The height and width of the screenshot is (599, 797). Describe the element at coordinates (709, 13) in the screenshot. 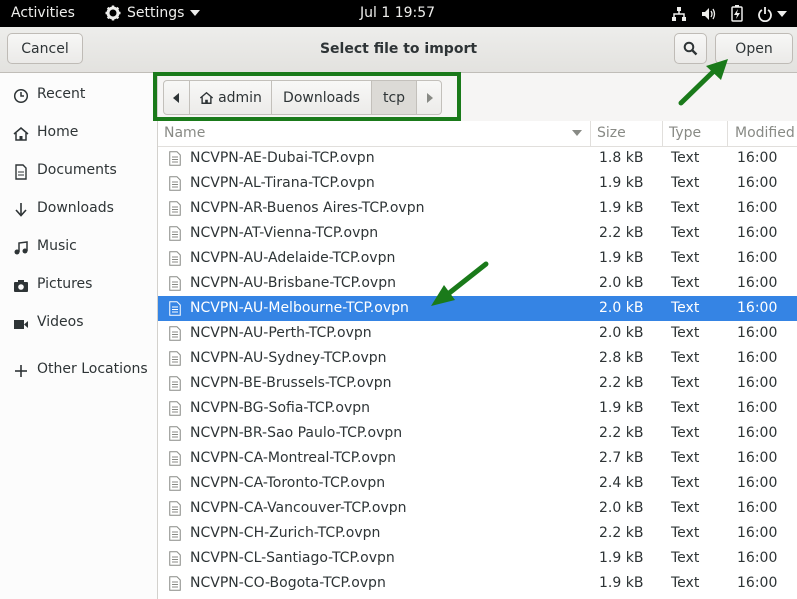

I see `volume-icon` at that location.